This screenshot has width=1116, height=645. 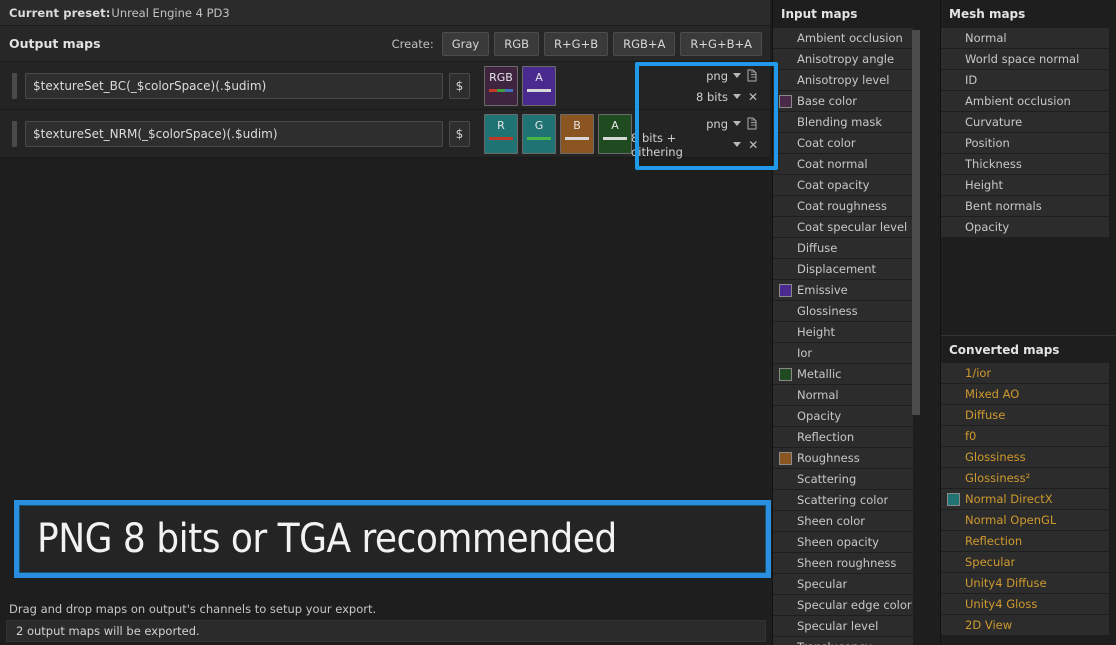 What do you see at coordinates (843, 542) in the screenshot?
I see `list-item: Sheen opacity` at bounding box center [843, 542].